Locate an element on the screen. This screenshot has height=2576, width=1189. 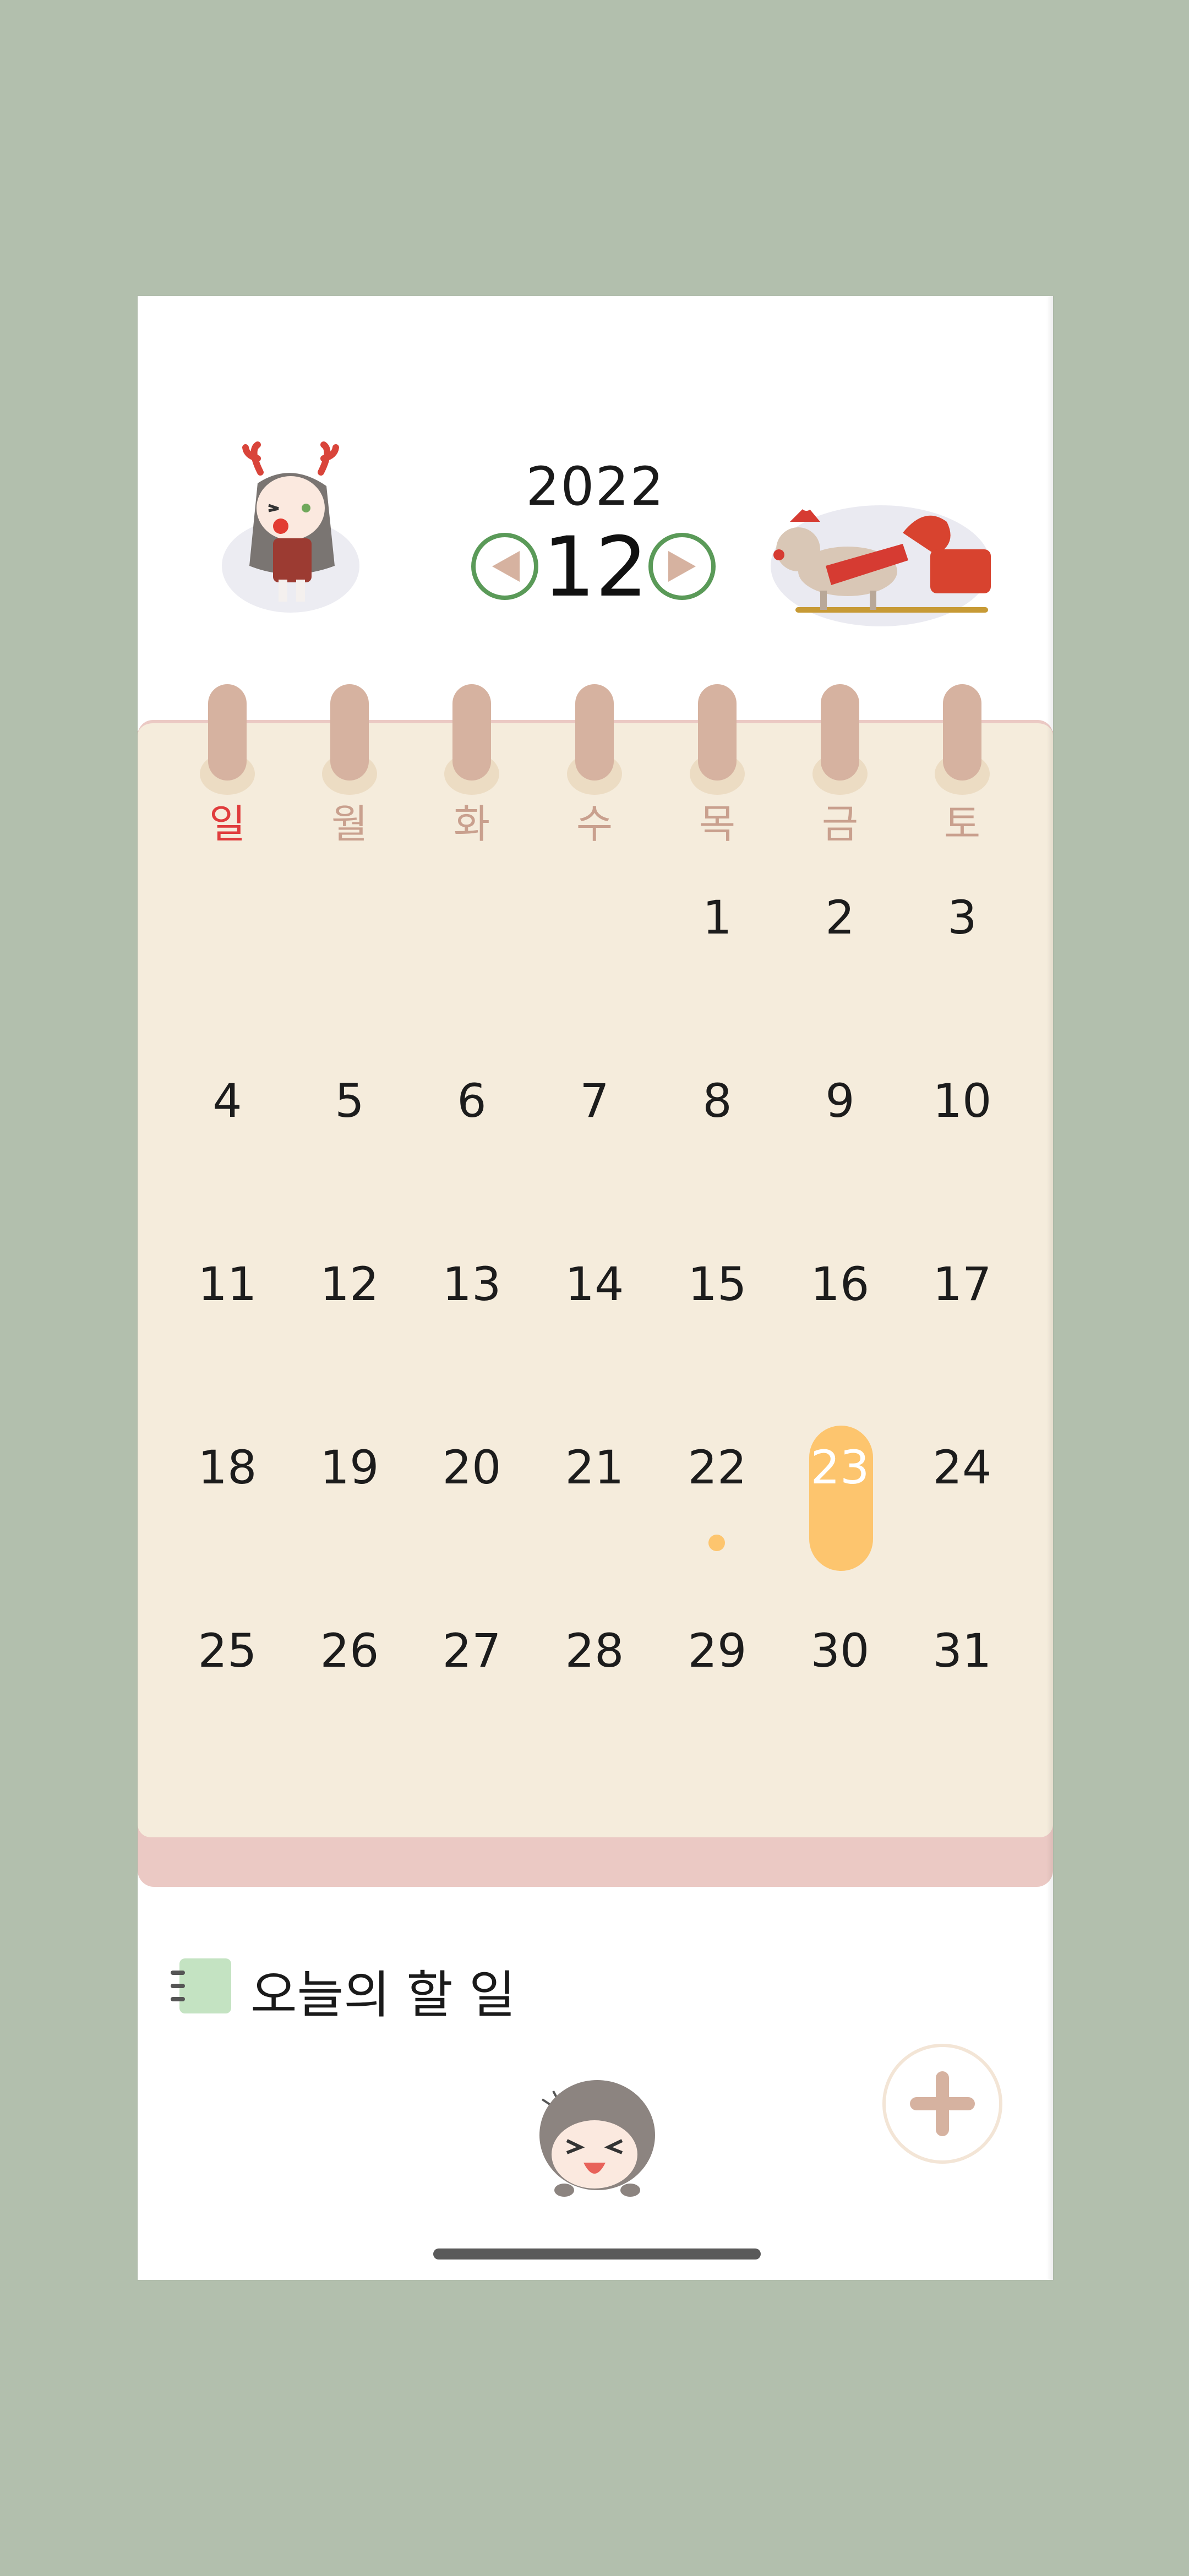
day-cell: 18 is located at coordinates (227, 1467).